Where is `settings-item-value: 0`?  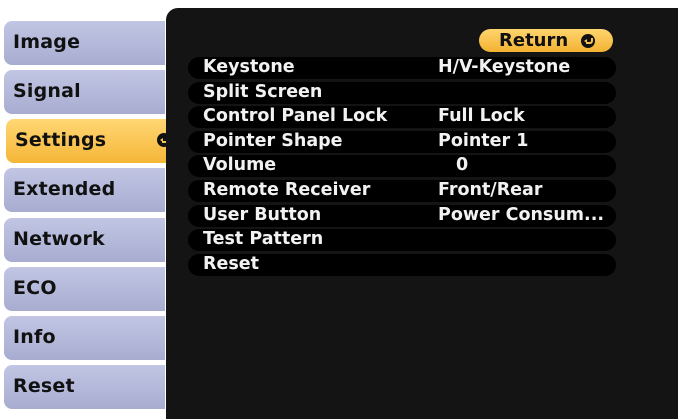
settings-item-value: 0 is located at coordinates (462, 165).